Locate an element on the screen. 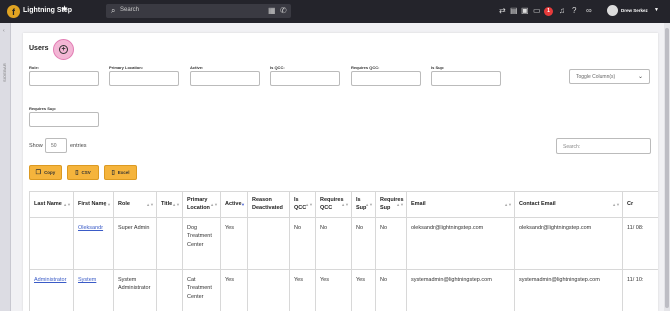 This screenshot has height=311, width=670. filter-role-input is located at coordinates (64, 78).